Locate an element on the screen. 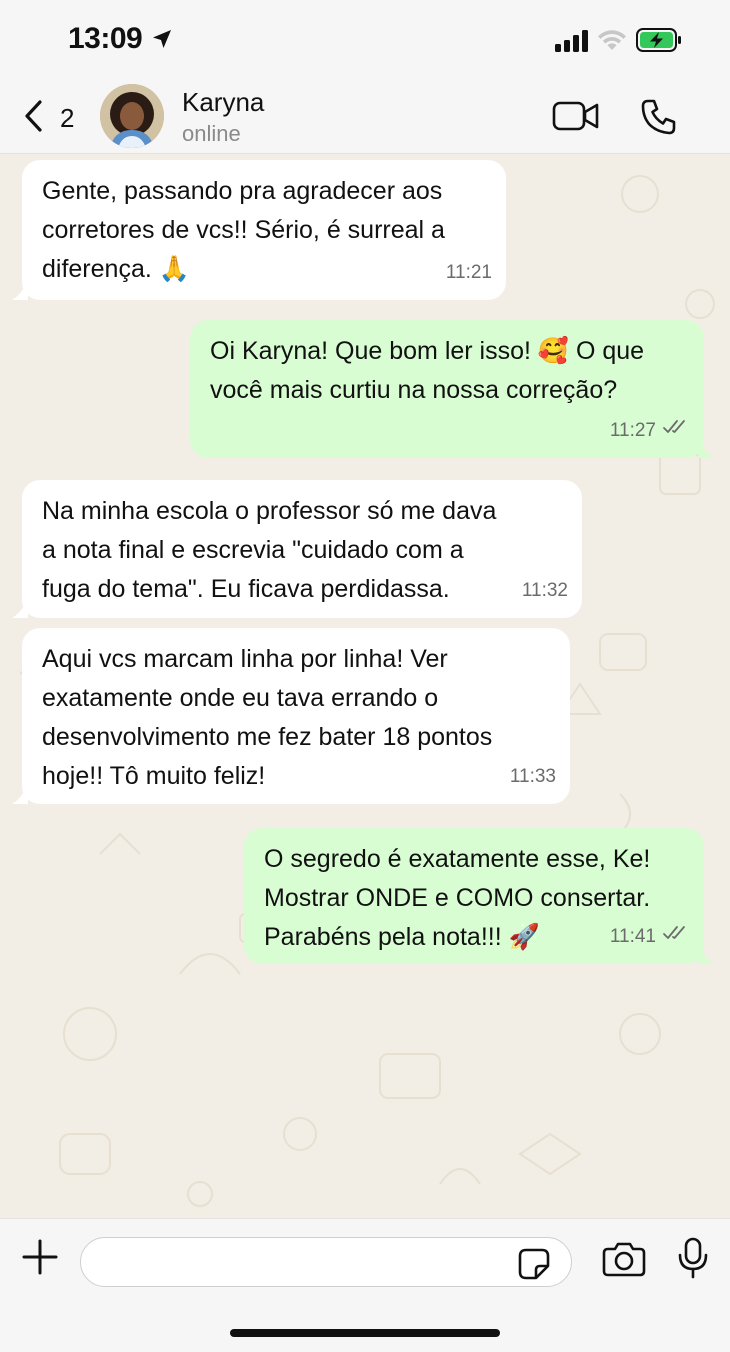 This screenshot has width=730, height=1352. message-line: exatamente onde eu tava errando o is located at coordinates (240, 698).